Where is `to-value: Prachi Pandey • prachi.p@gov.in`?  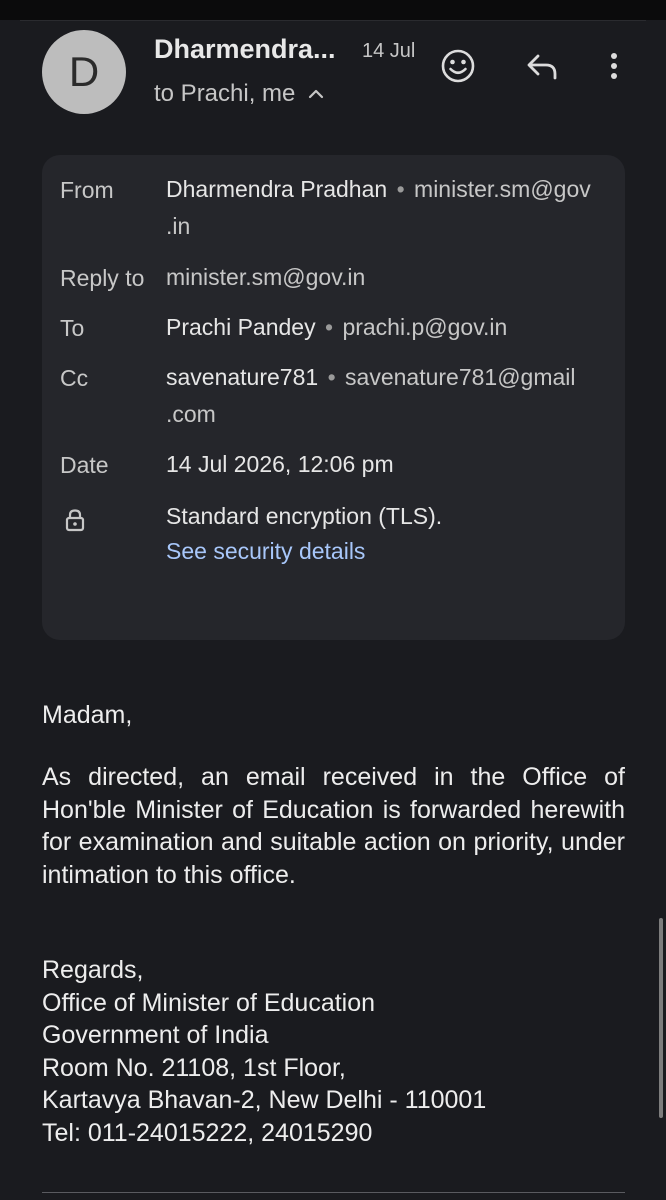
to-value: Prachi Pandey • prachi.p@gov.in is located at coordinates (388, 327).